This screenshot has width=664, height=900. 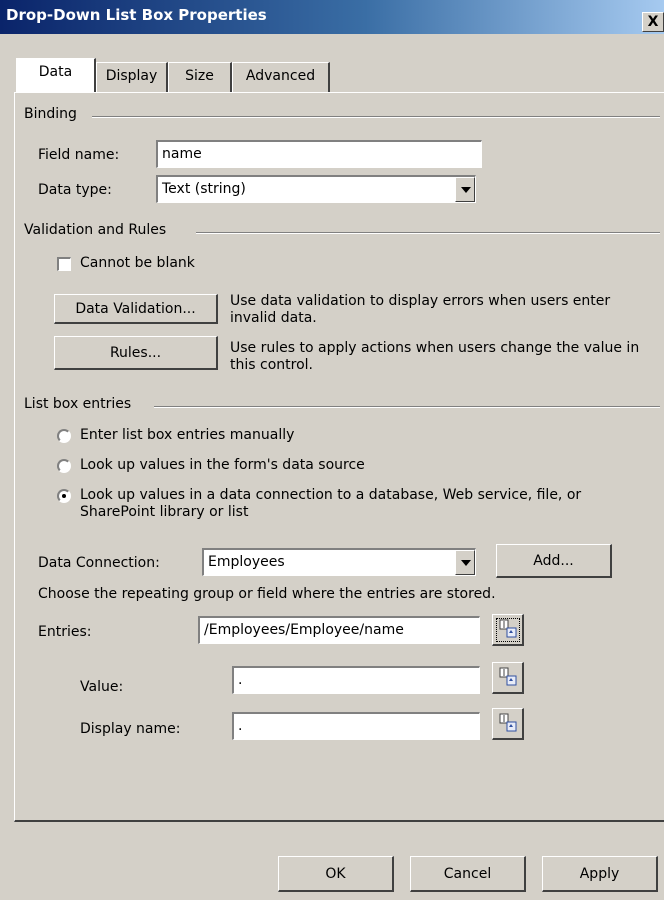 I want to click on entries-select-xpath-button, so click(x=508, y=630).